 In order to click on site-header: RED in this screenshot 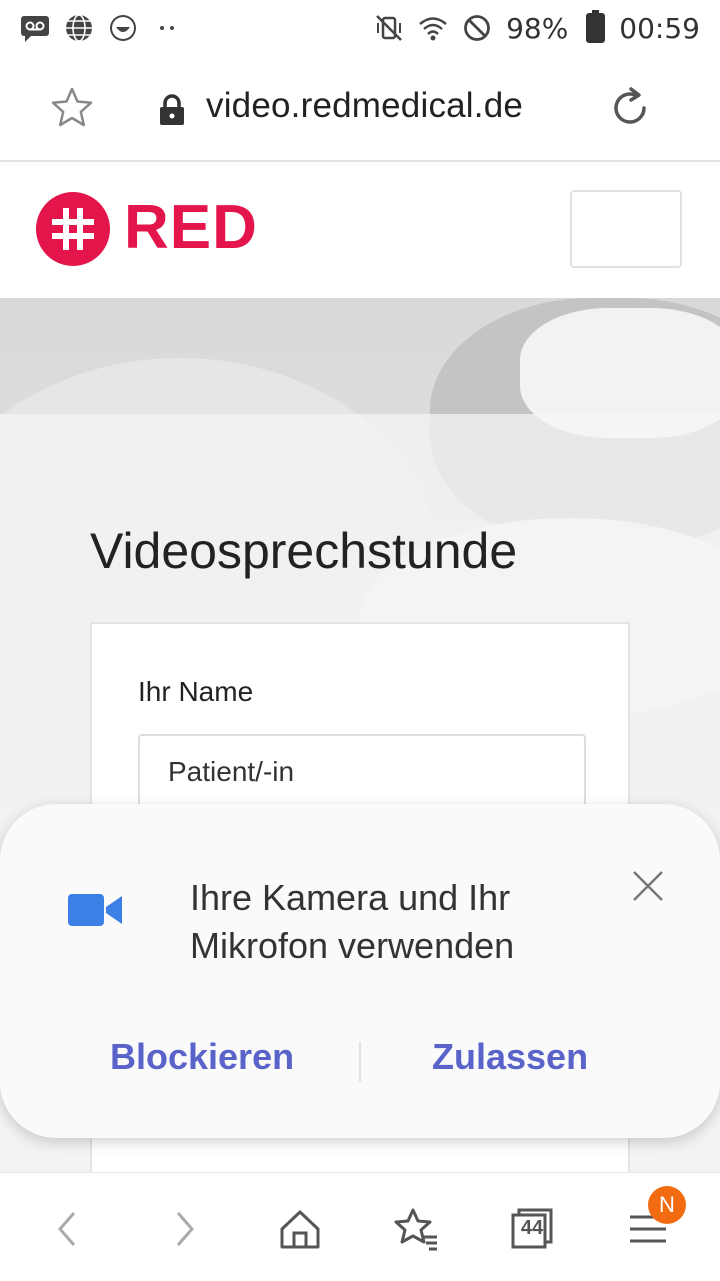, I will do `click(360, 230)`.